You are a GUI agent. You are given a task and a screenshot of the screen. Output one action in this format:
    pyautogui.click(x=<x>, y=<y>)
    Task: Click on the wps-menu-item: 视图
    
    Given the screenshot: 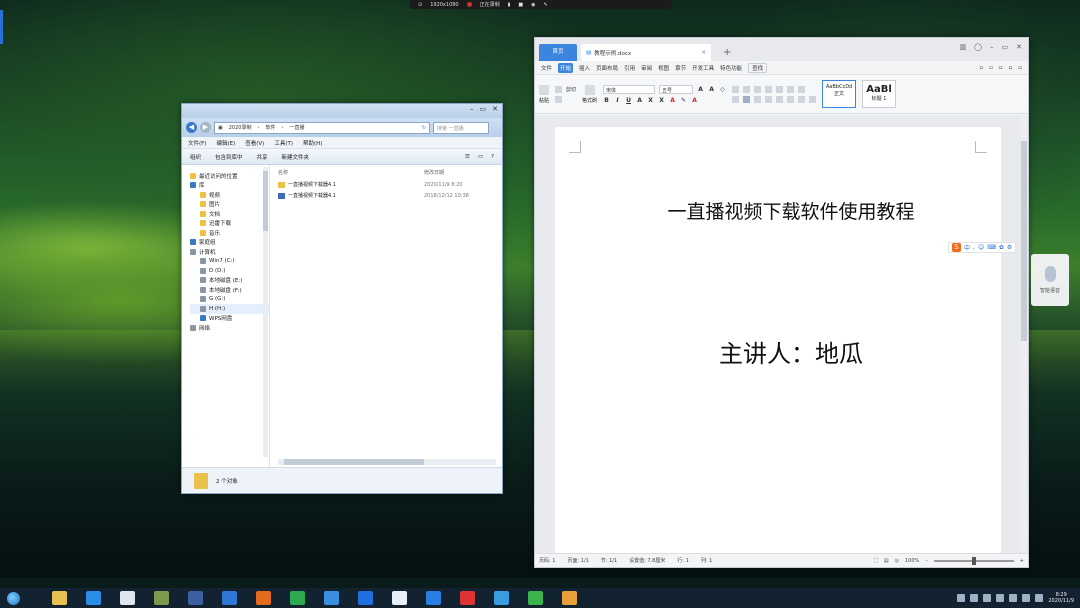 What is the action you would take?
    pyautogui.click(x=663, y=68)
    